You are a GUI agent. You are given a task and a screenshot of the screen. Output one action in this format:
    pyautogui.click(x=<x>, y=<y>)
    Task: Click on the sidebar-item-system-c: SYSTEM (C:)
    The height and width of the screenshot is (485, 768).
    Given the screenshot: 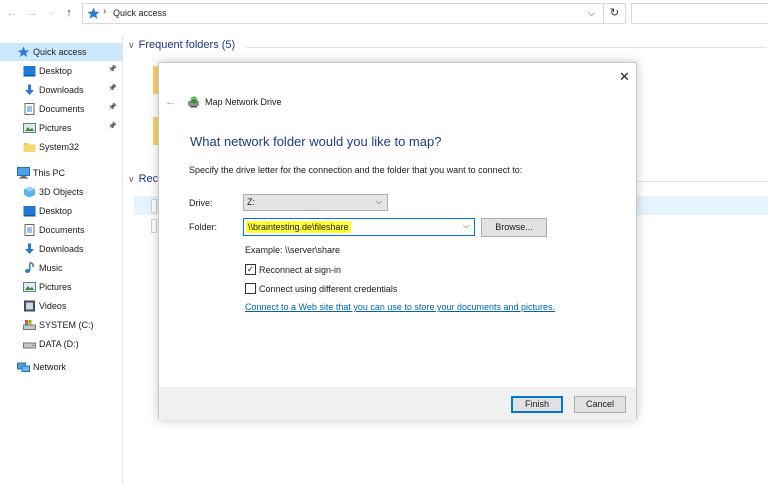 What is the action you would take?
    pyautogui.click(x=61, y=325)
    